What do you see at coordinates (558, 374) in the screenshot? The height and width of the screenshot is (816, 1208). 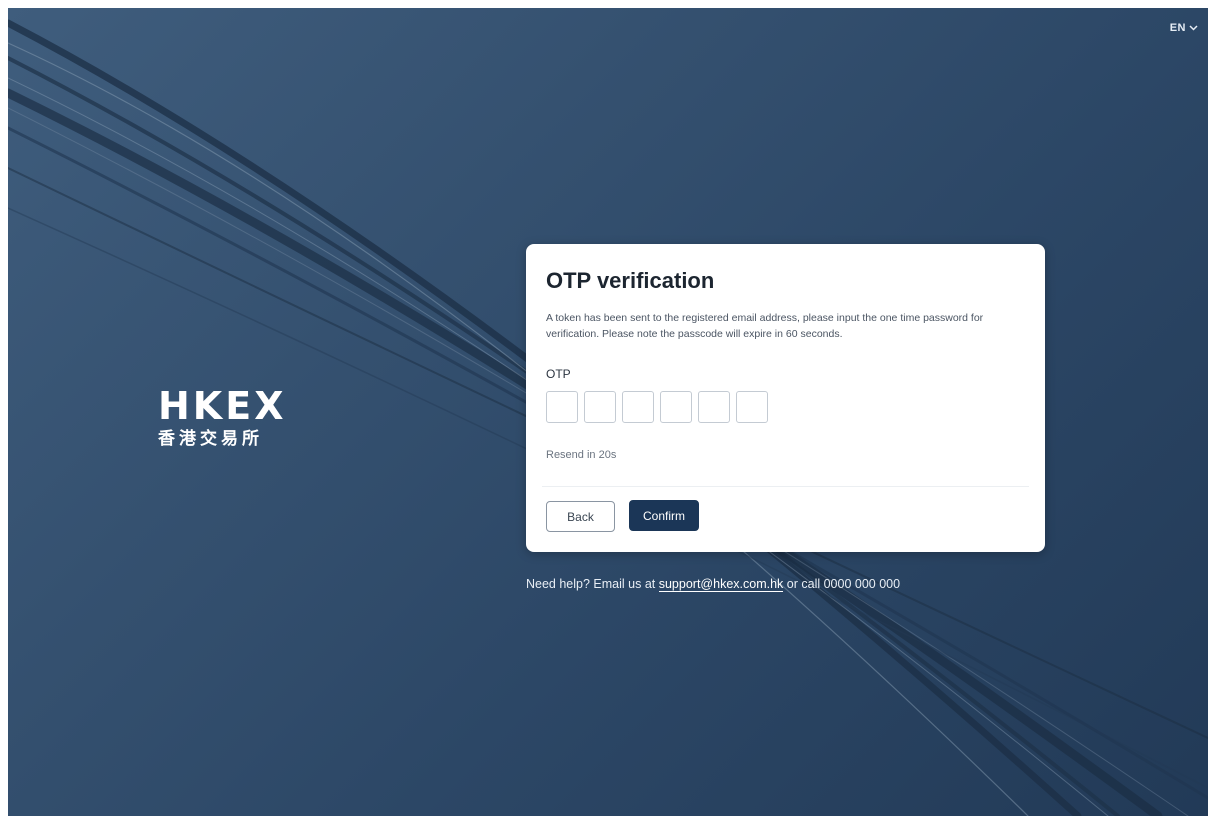 I see `otp-label: OTP` at bounding box center [558, 374].